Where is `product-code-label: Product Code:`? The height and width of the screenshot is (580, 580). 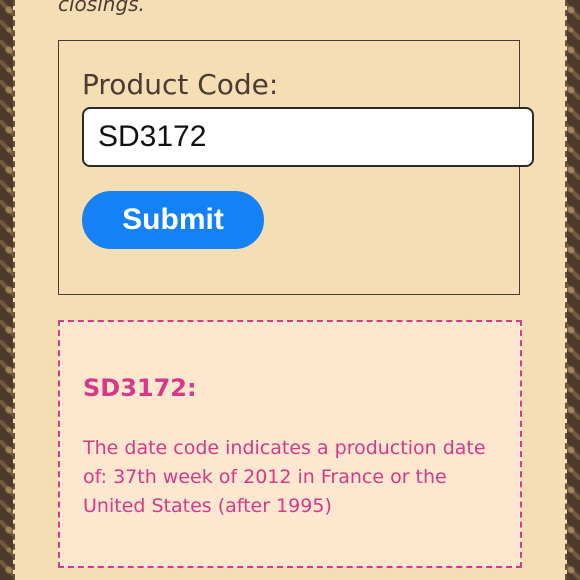 product-code-label: Product Code: is located at coordinates (180, 84).